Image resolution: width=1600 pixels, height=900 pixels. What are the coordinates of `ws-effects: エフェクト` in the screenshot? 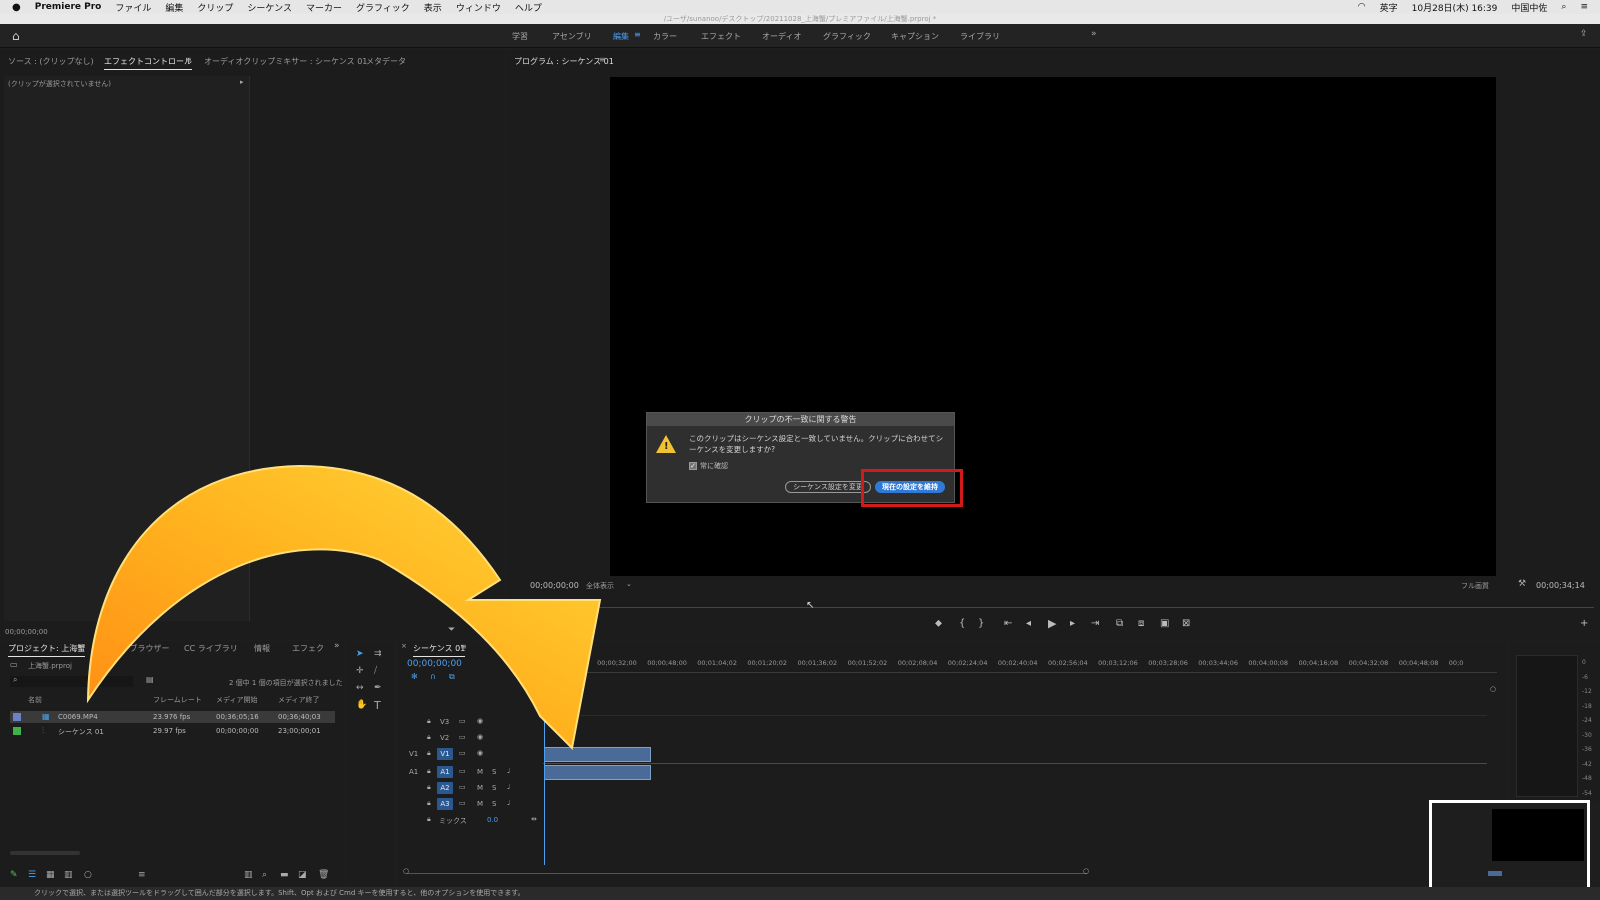 It's located at (721, 36).